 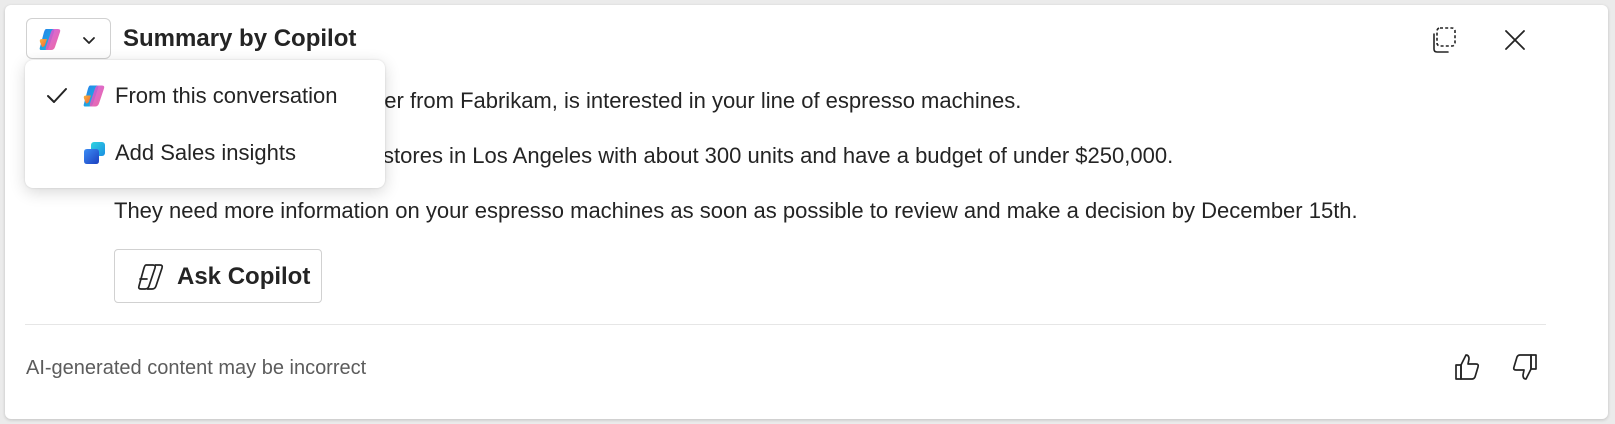 I want to click on ask-copilot-label: Ask Copilot, so click(x=244, y=276).